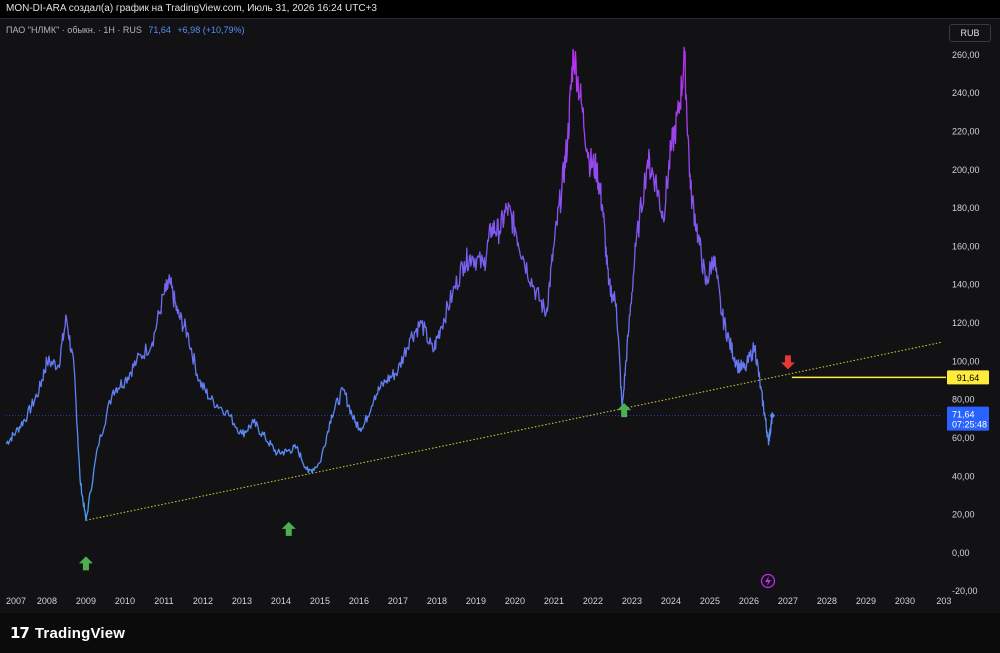  I want to click on x-tick-label: 2026, so click(749, 601).